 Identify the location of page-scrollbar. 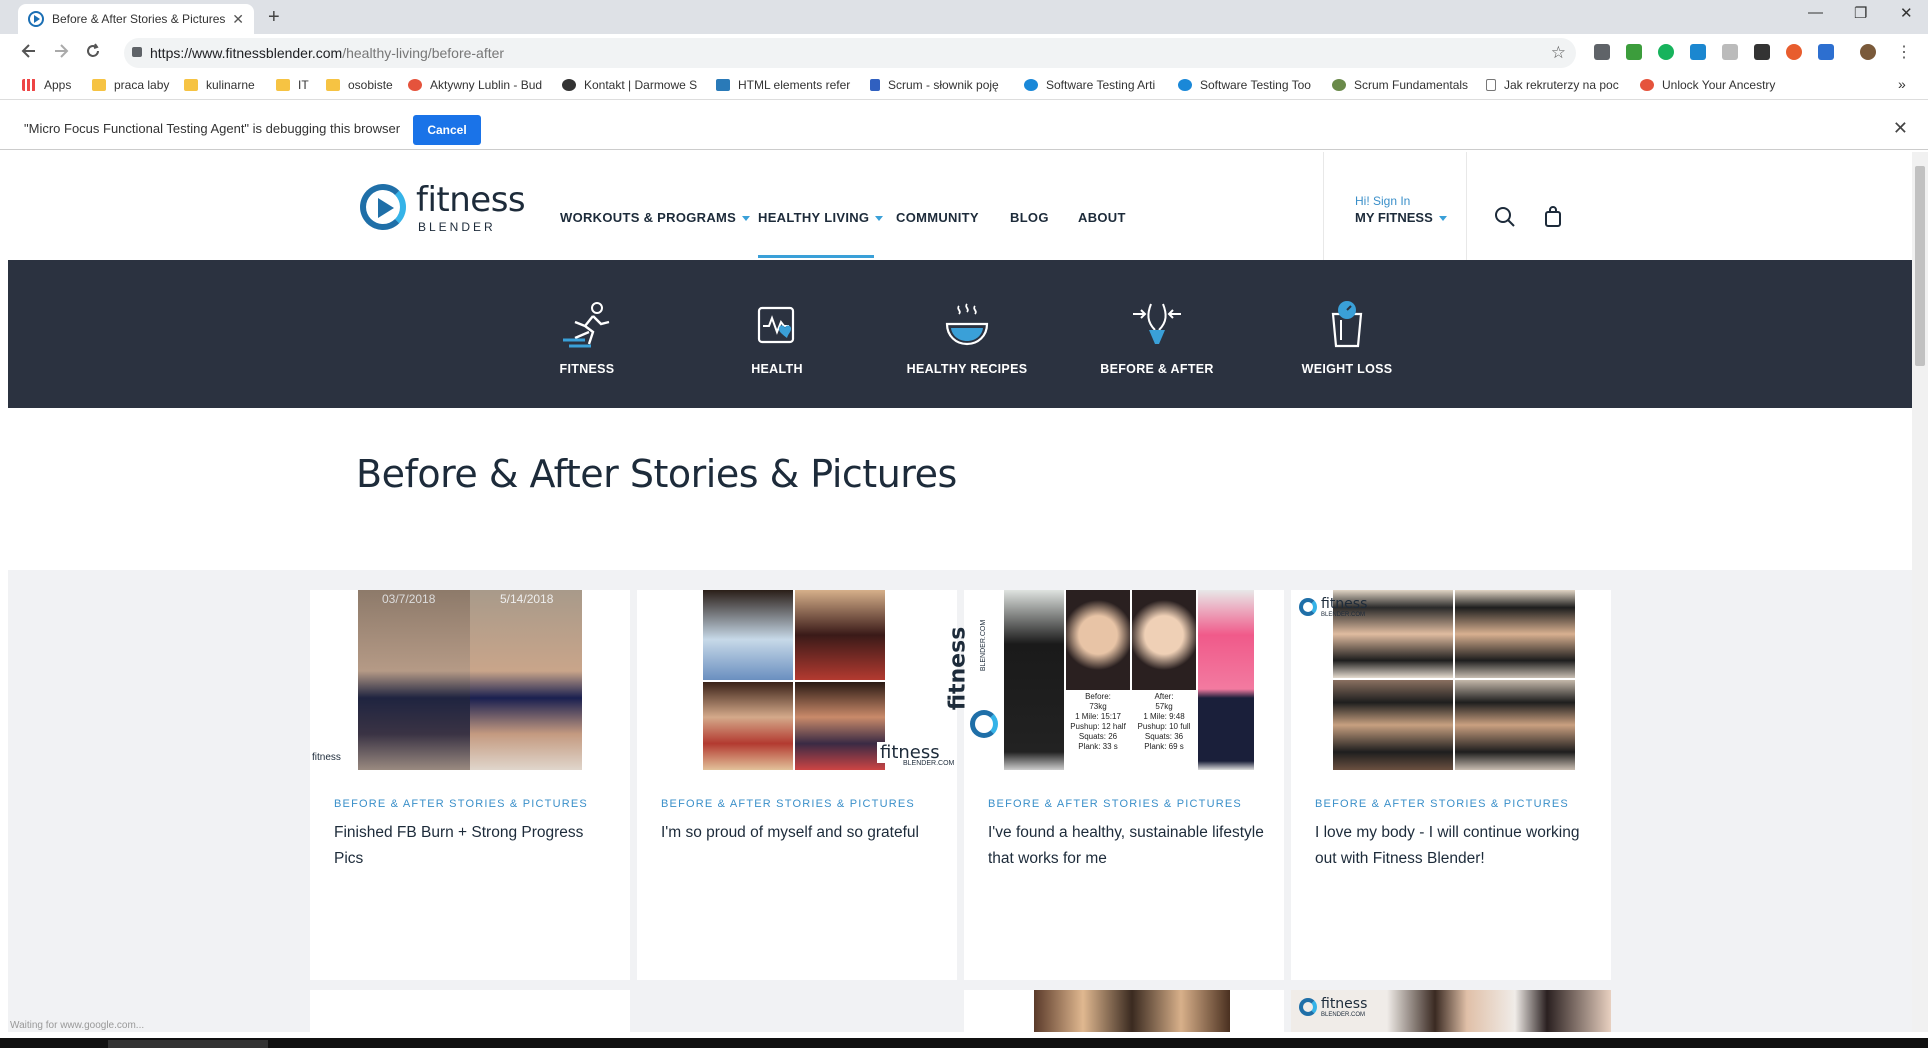
(1920, 592).